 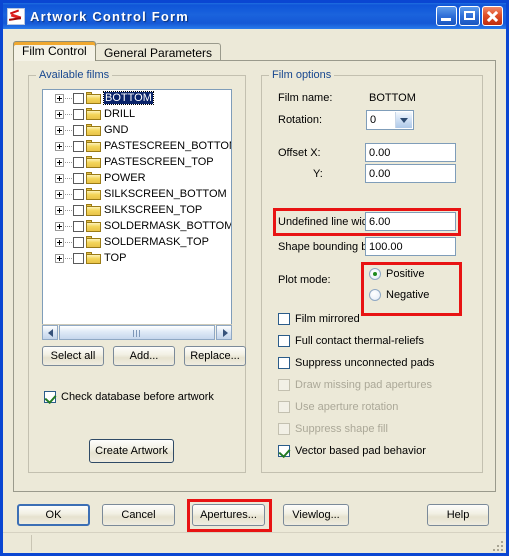 I want to click on rotation-dropdown-button, so click(x=403, y=120).